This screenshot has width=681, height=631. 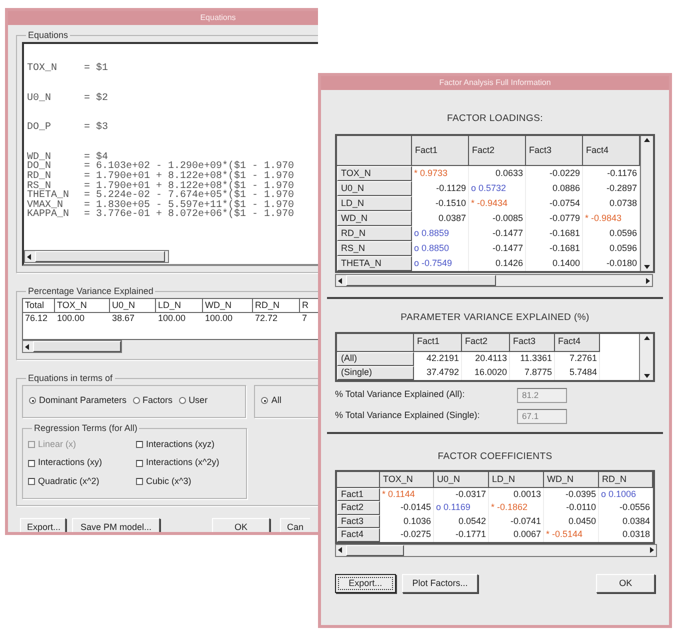 What do you see at coordinates (486, 373) in the screenshot?
I see `table-cell: 16.0020` at bounding box center [486, 373].